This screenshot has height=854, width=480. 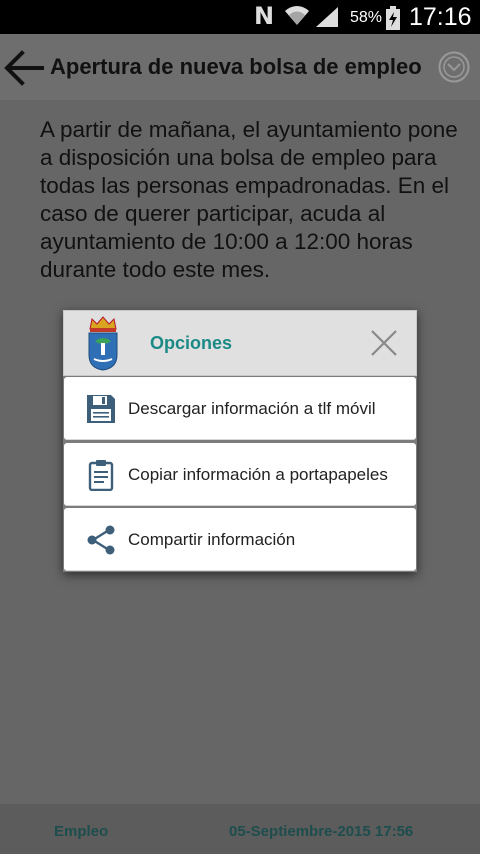 What do you see at coordinates (240, 17) in the screenshot?
I see `status-bar: N 58% 17:16` at bounding box center [240, 17].